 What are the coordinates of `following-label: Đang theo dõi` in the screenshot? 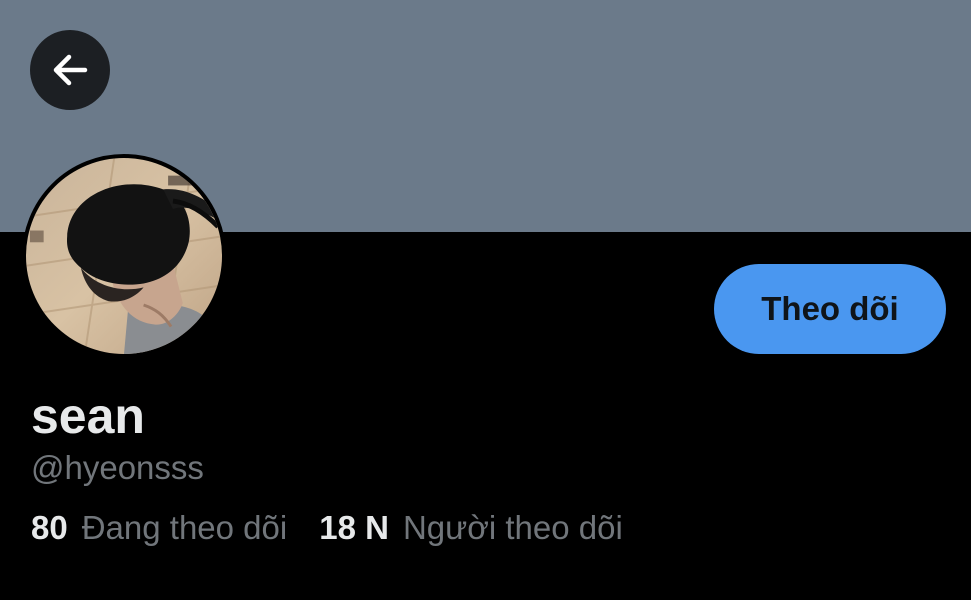 It's located at (184, 527).